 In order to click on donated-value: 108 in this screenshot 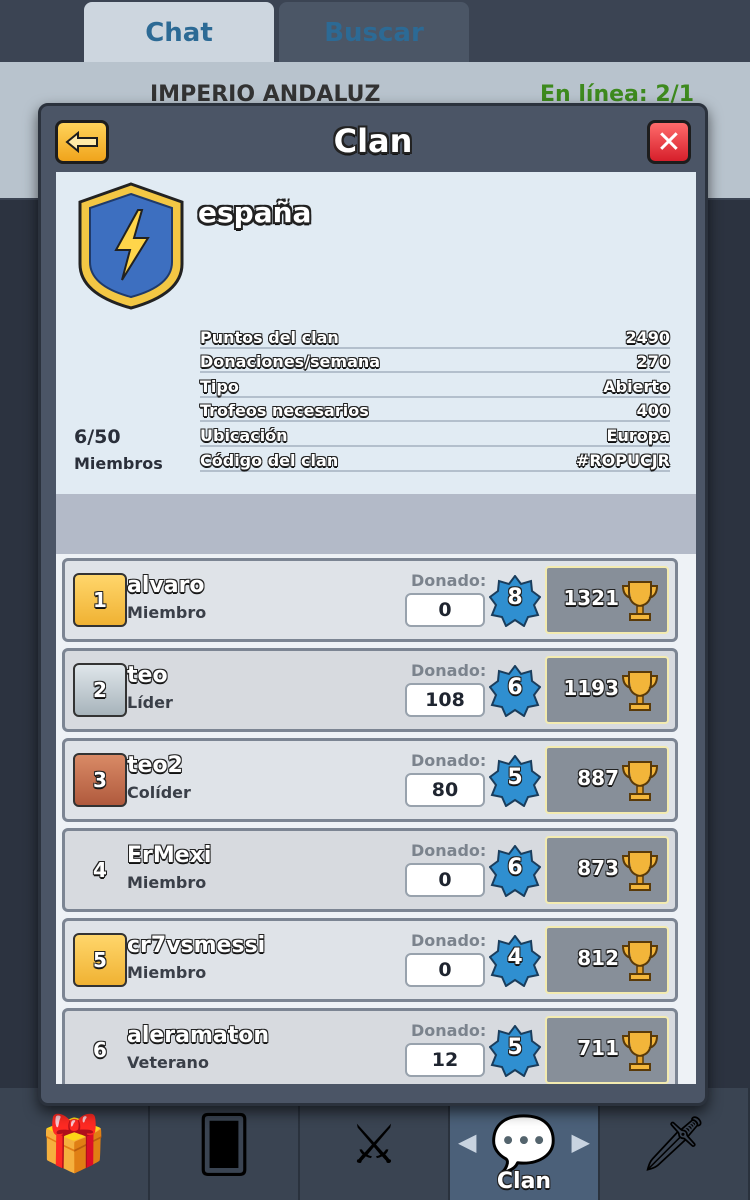, I will do `click(445, 700)`.